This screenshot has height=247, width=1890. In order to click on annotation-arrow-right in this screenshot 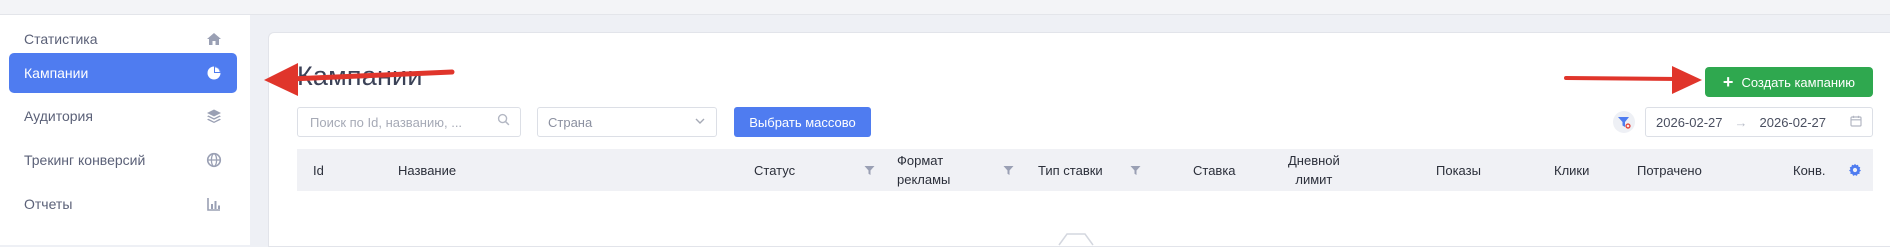, I will do `click(1633, 80)`.